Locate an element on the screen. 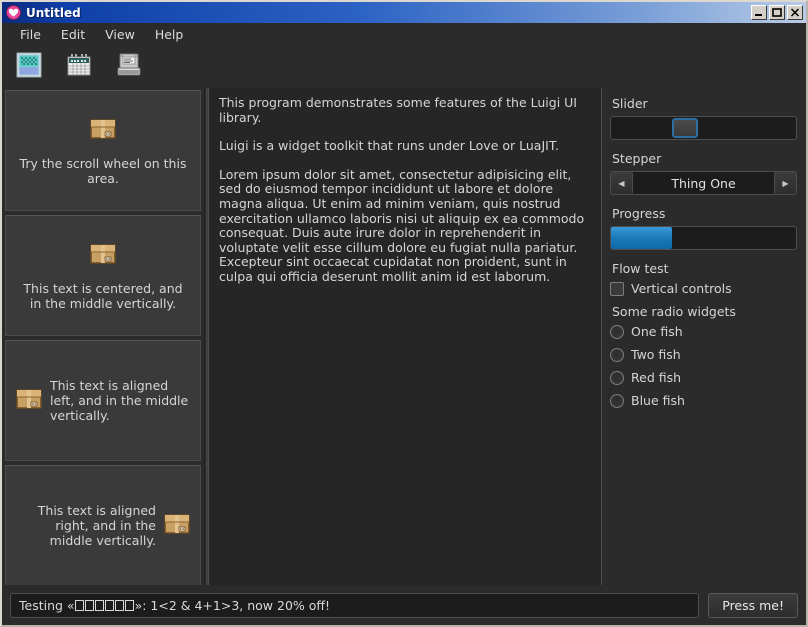 The width and height of the screenshot is (808, 627). checkbox-vertical-controls: Vertical controls is located at coordinates (703, 288).